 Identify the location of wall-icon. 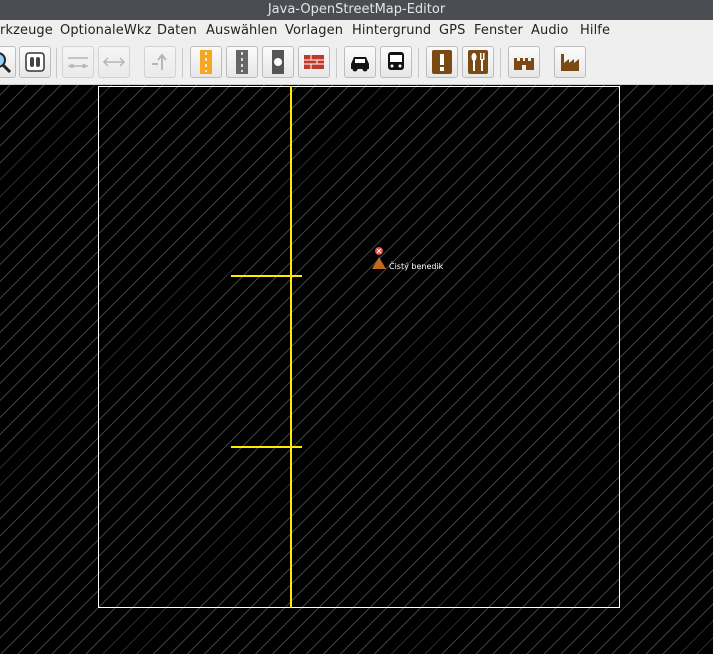
(314, 62).